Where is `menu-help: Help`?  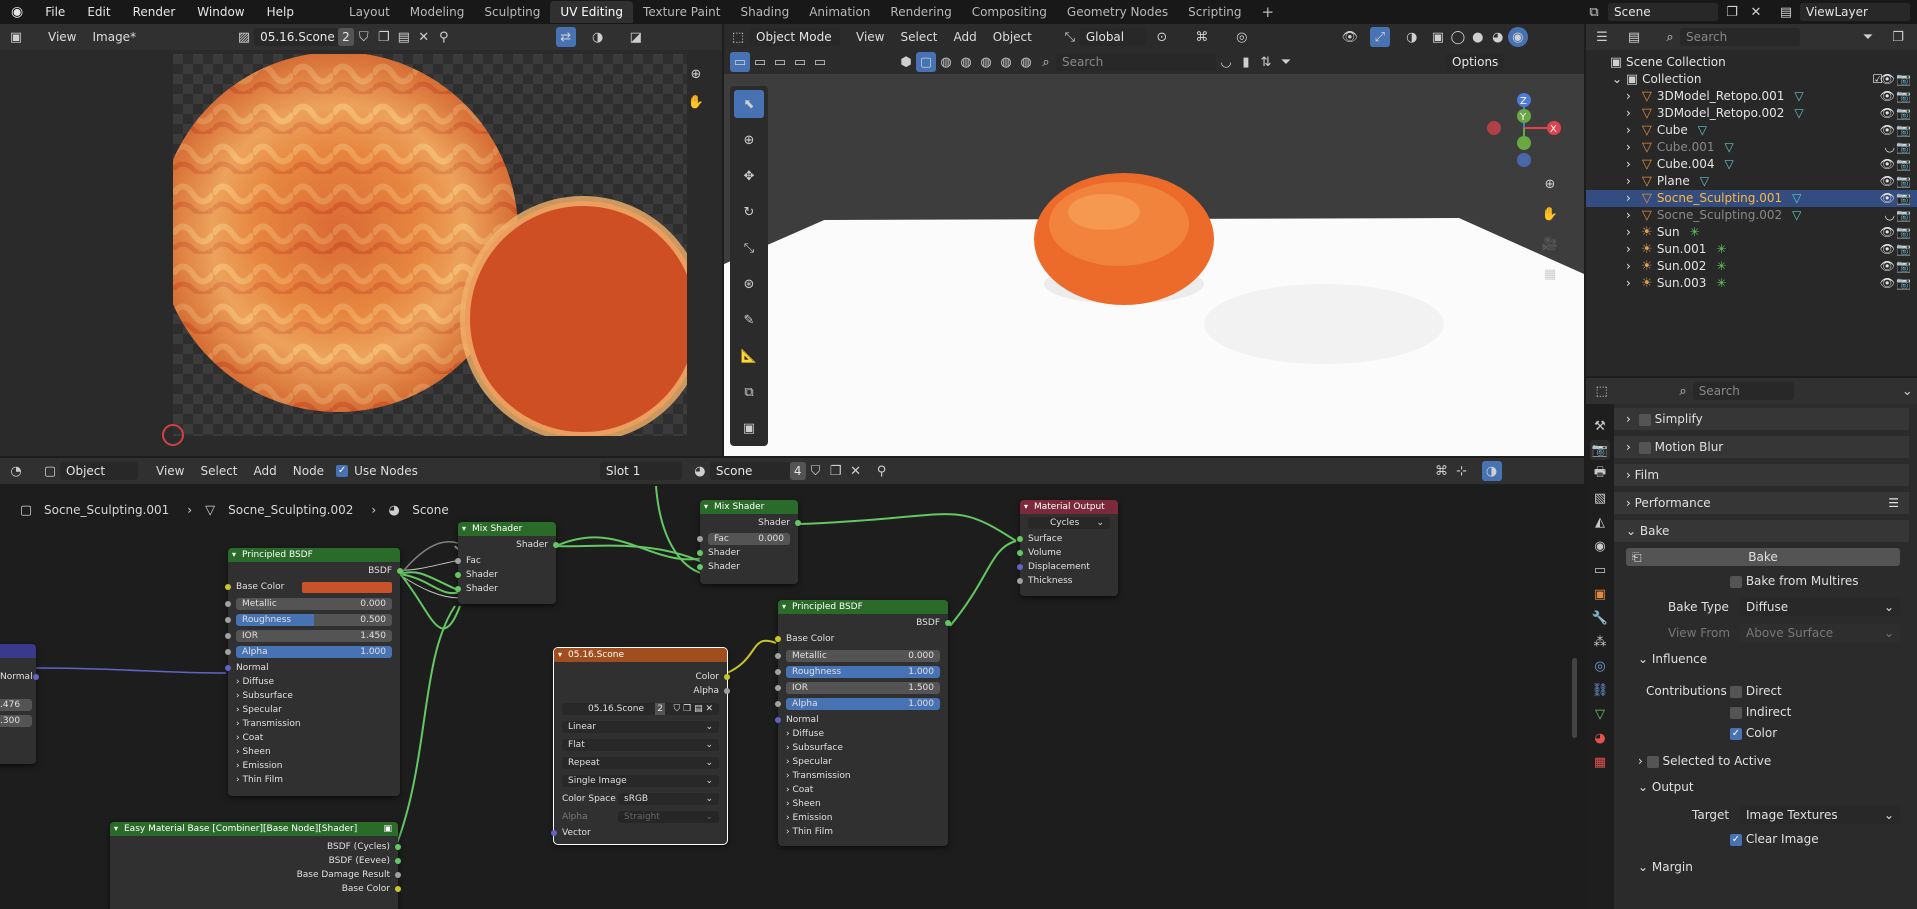
menu-help: Help is located at coordinates (280, 12).